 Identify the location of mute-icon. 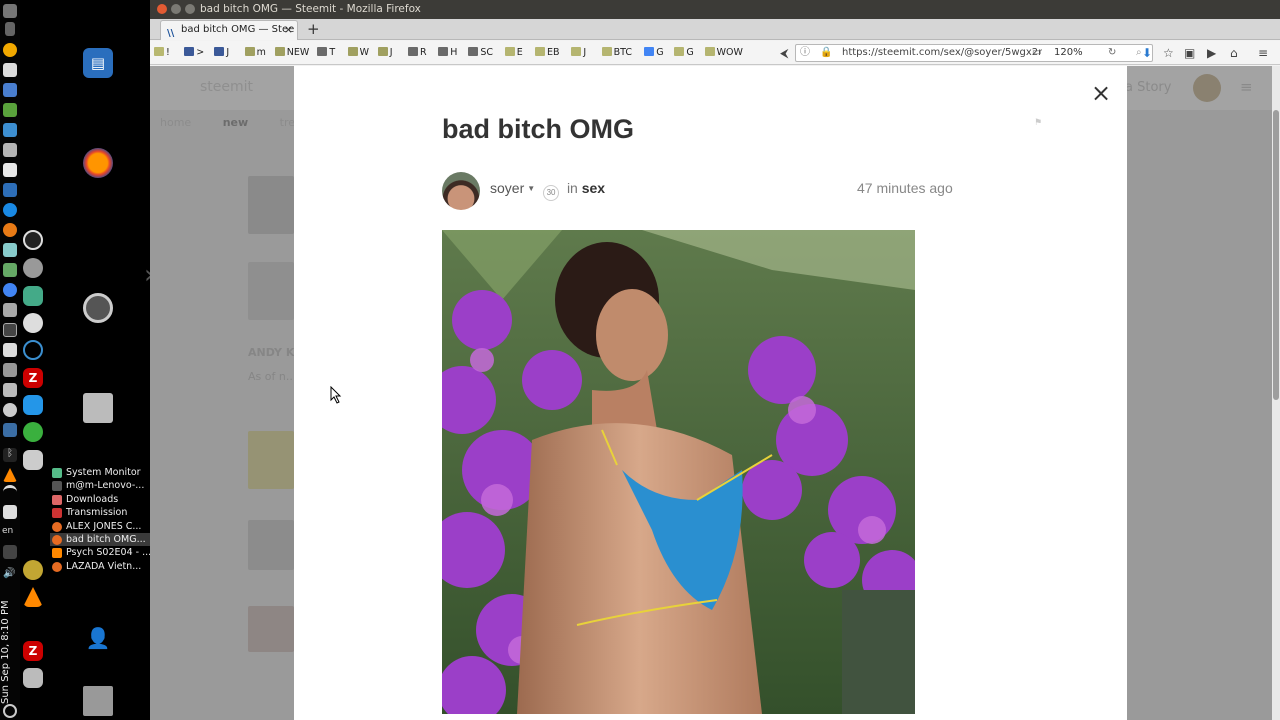
(10, 552).